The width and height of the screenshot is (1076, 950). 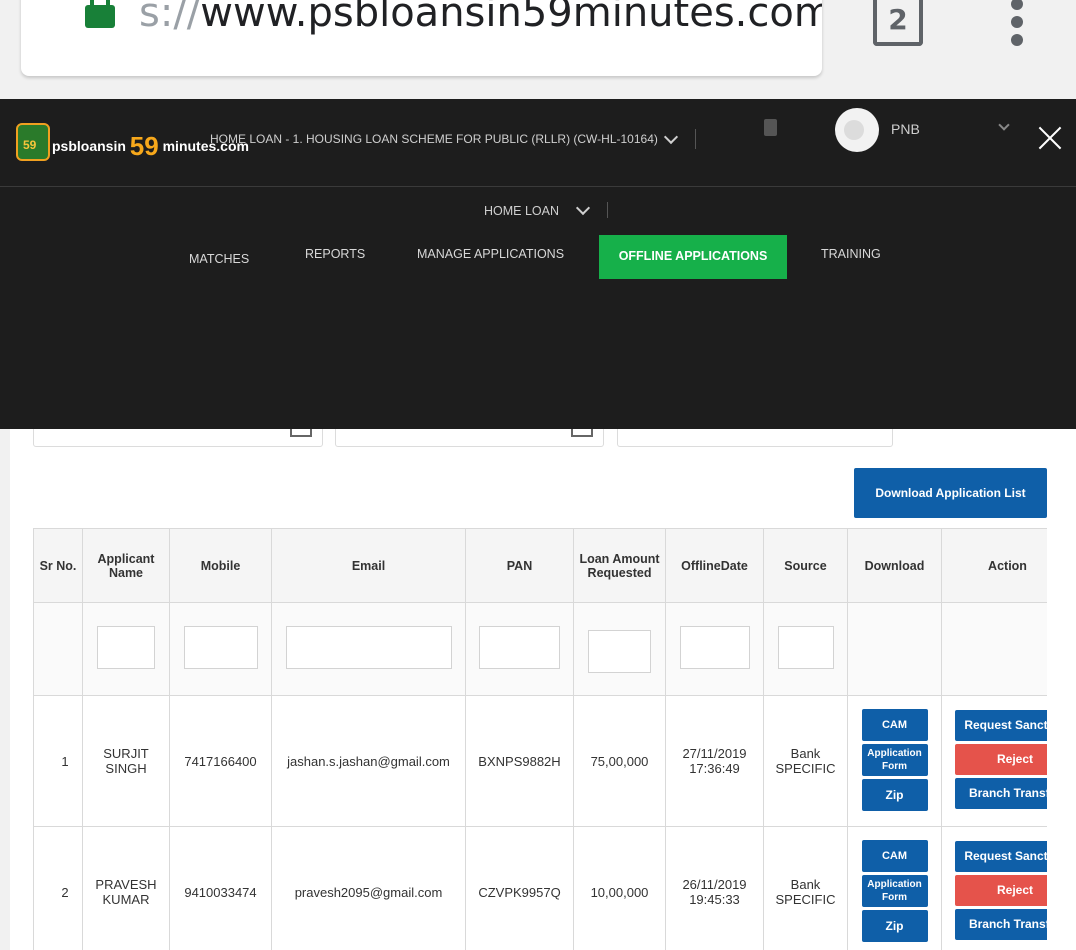 I want to click on name-filter-input, so click(x=126, y=647).